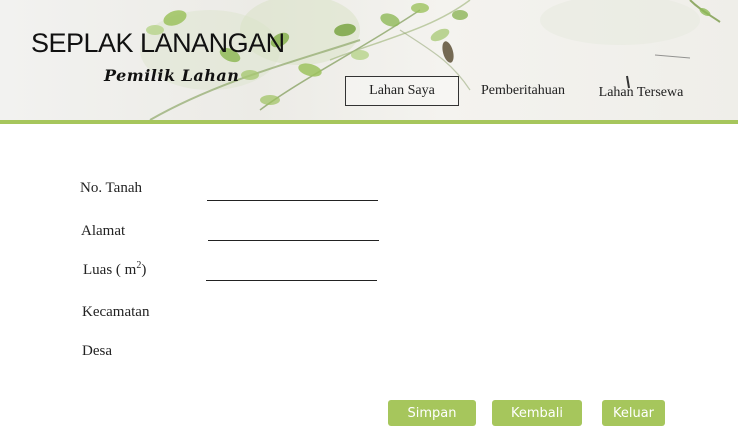 The image size is (738, 446). I want to click on simpan-button: Simpan, so click(432, 413).